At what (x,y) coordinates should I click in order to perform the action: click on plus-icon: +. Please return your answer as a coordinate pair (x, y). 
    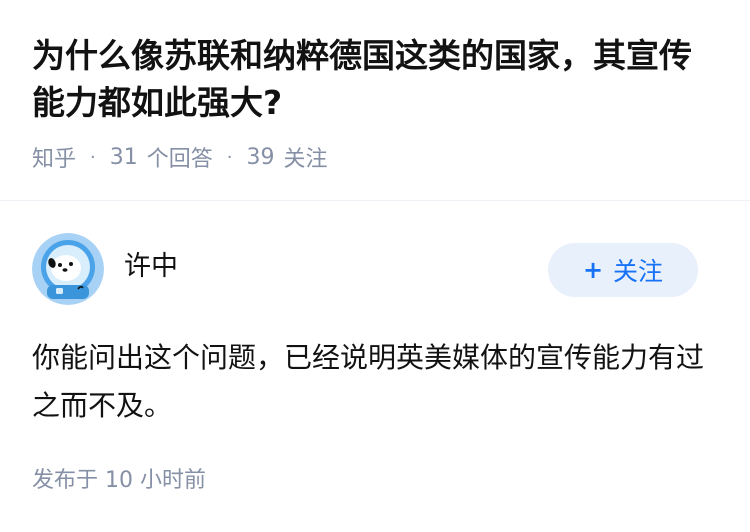
    Looking at the image, I should click on (593, 270).